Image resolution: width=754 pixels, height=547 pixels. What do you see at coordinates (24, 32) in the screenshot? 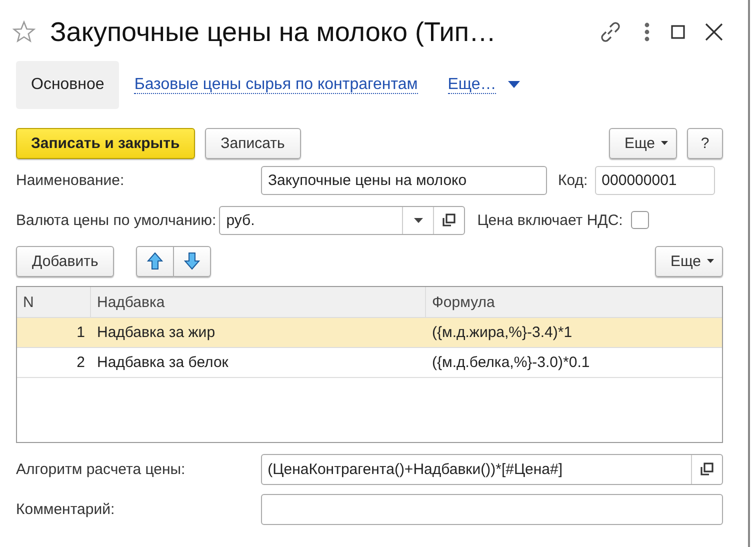
I see `star-icon` at bounding box center [24, 32].